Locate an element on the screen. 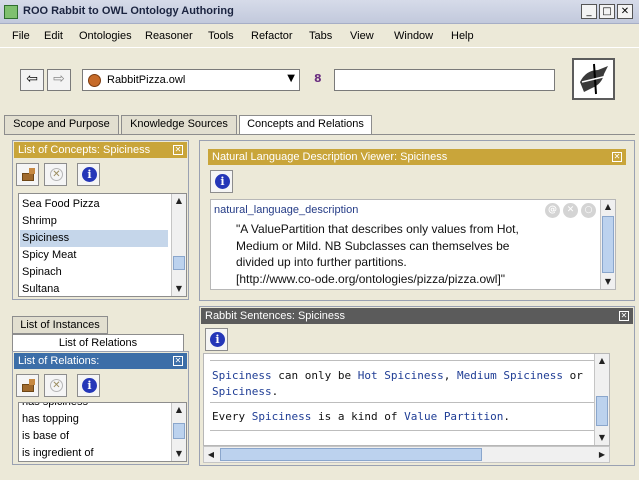 The width and height of the screenshot is (639, 480). tab-knowledge-sources: Knowledge Sources is located at coordinates (179, 124).